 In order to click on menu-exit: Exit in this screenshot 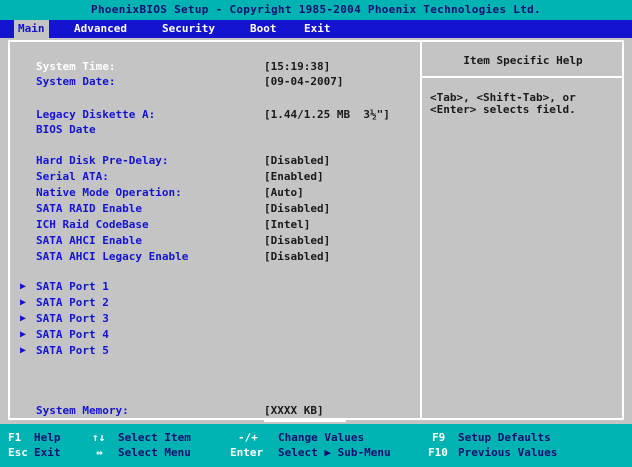, I will do `click(317, 29)`.